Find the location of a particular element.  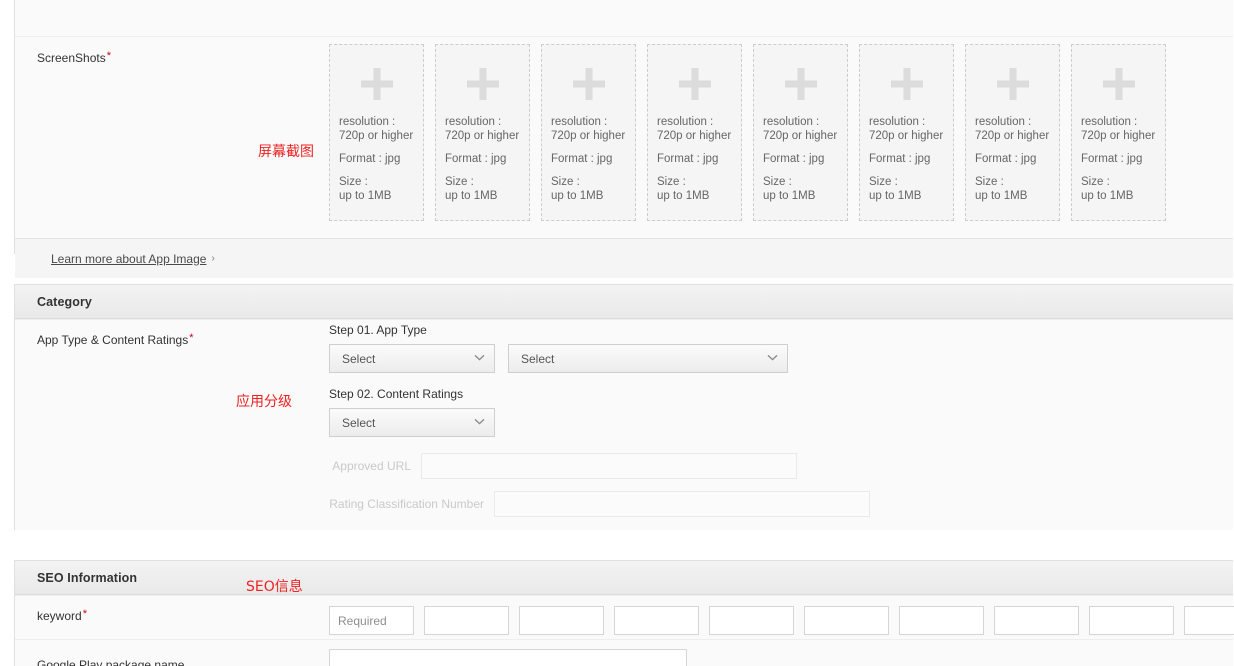

category-section-title: Category is located at coordinates (64, 301).